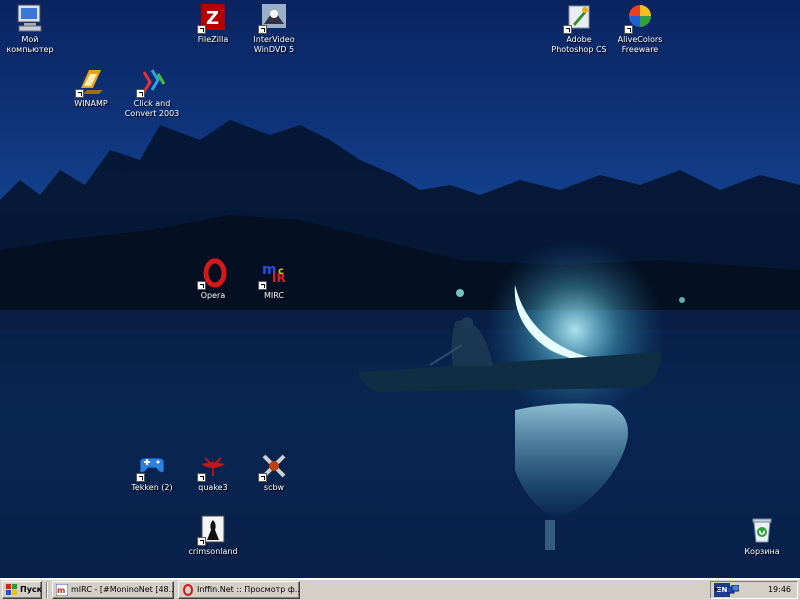 The image size is (800, 600). I want to click on winamp-icon, so click(91, 82).